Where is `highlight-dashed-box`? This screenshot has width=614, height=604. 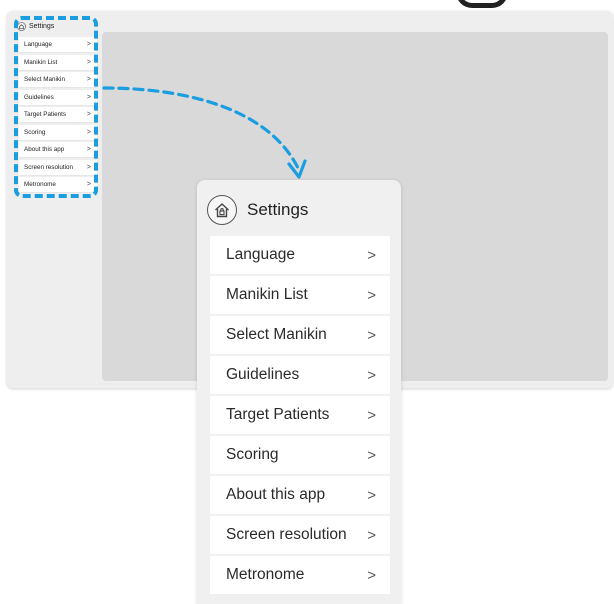 highlight-dashed-box is located at coordinates (56, 107).